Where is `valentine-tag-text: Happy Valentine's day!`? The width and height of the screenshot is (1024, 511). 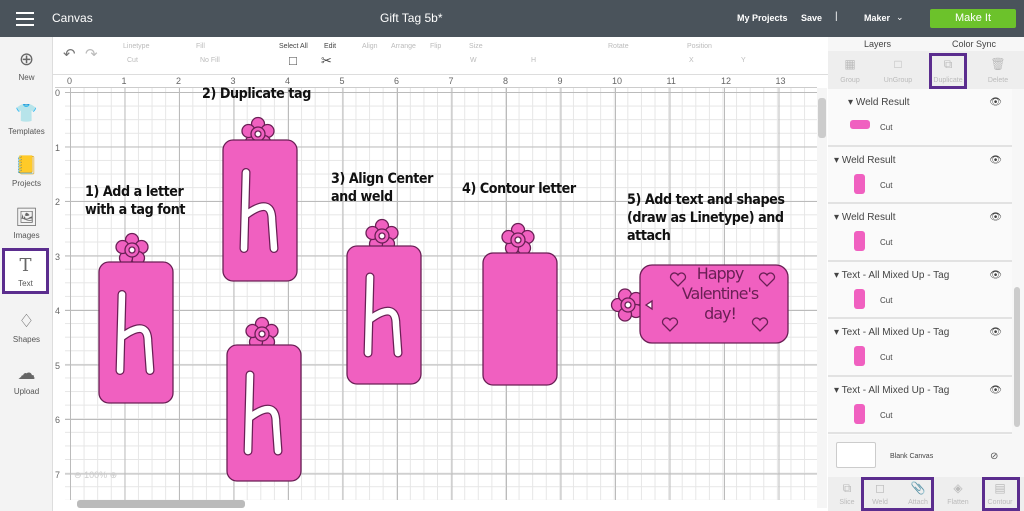 valentine-tag-text: Happy Valentine's day! is located at coordinates (720, 294).